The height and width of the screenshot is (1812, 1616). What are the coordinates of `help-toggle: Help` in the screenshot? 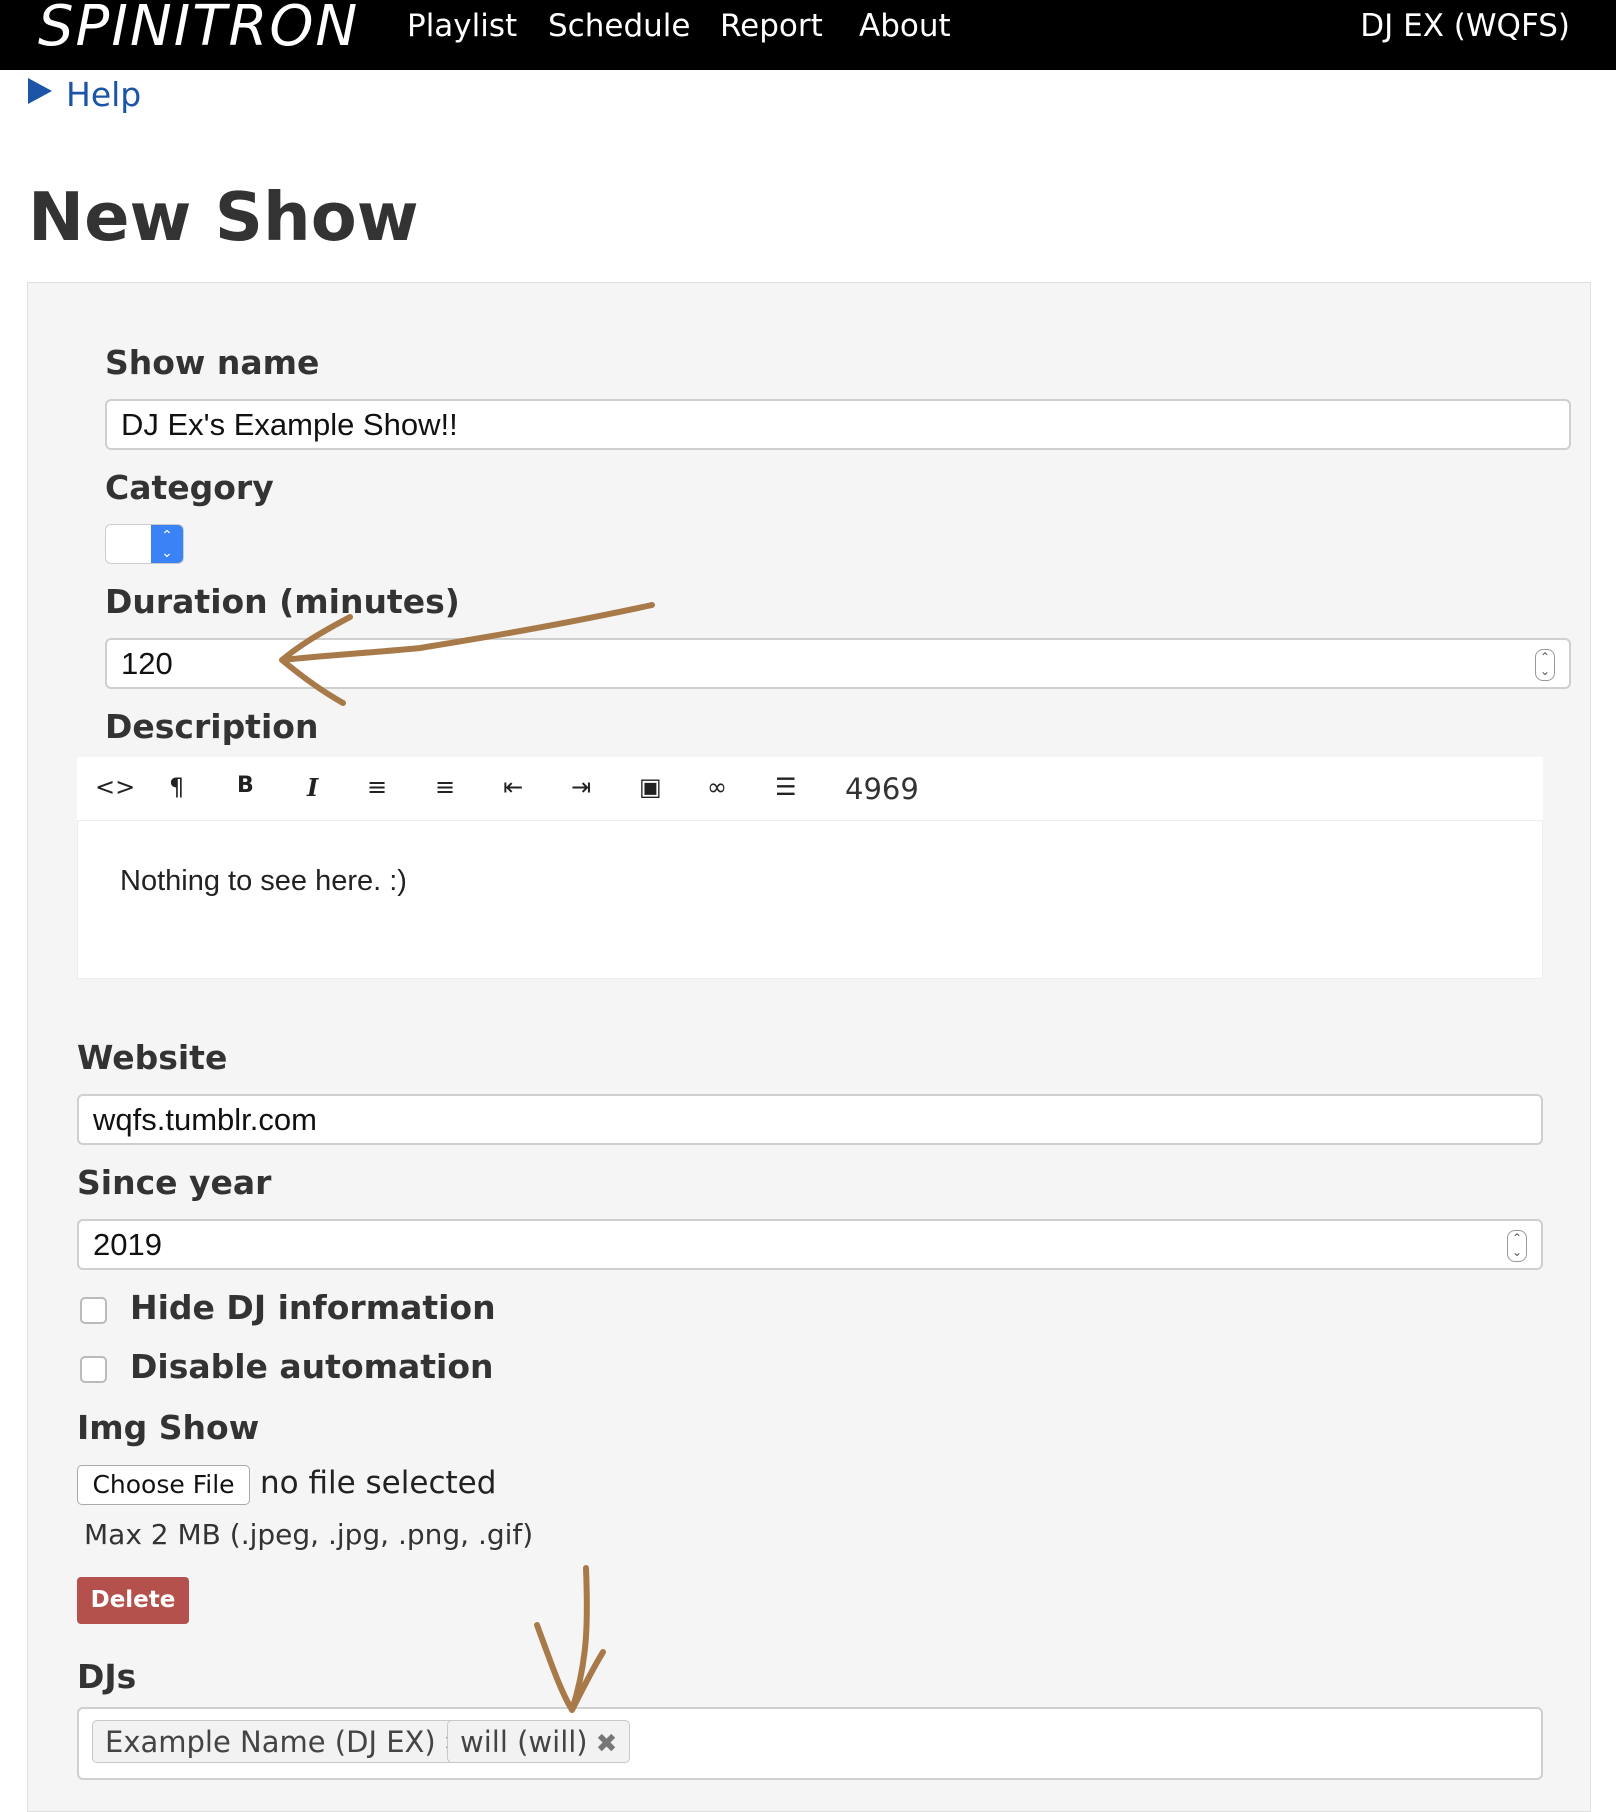 It's located at (84, 94).